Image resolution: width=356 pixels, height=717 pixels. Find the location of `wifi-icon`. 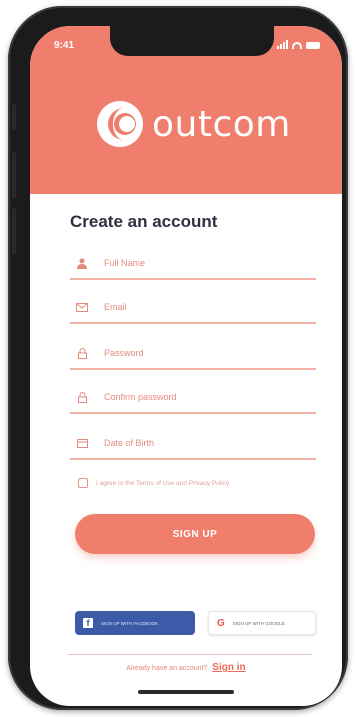

wifi-icon is located at coordinates (297, 45).